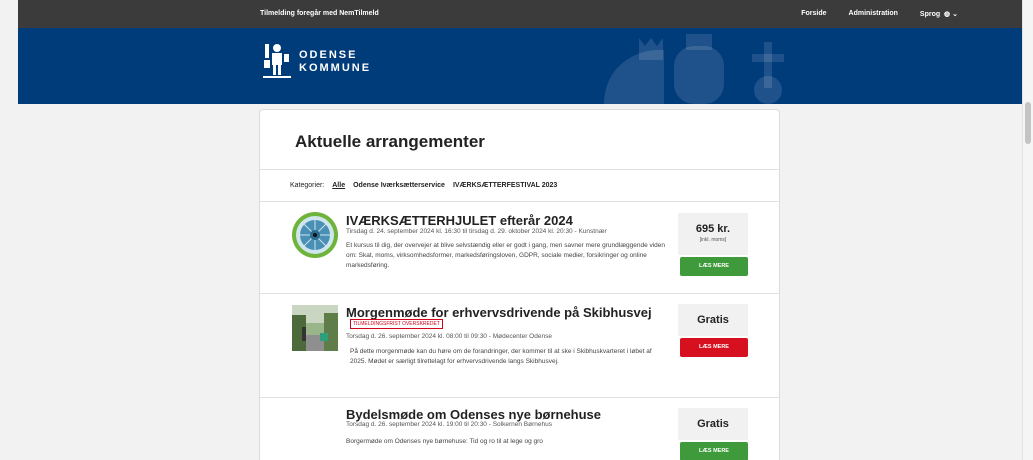  I want to click on page-title: Aktuelle arrangementer, so click(390, 141).